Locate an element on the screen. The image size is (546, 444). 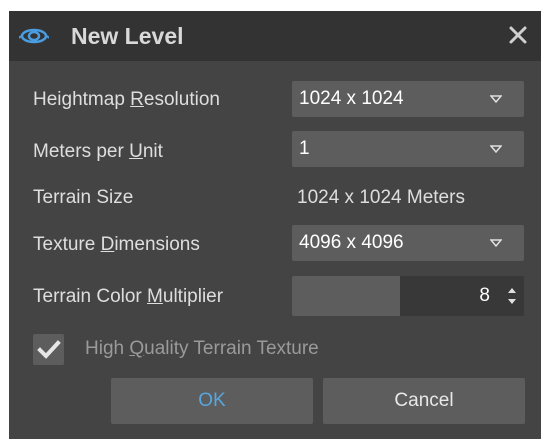
high-quality-terrain-texture-checkbox is located at coordinates (48, 349).